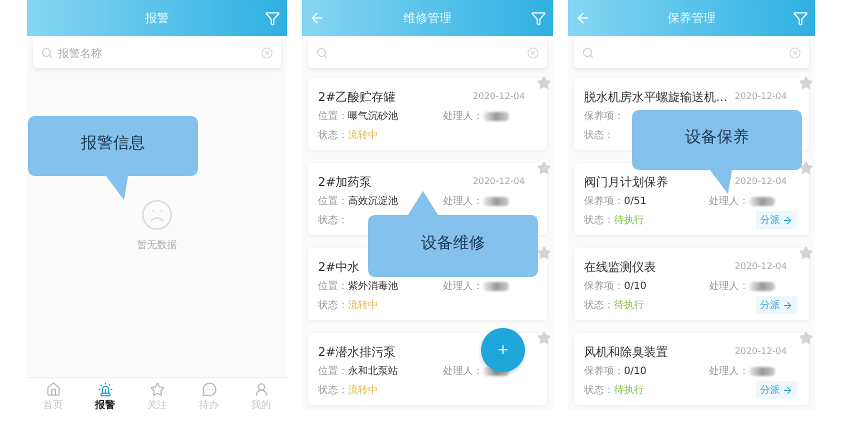  I want to click on card-title: 风机和除臭装置, so click(626, 352).